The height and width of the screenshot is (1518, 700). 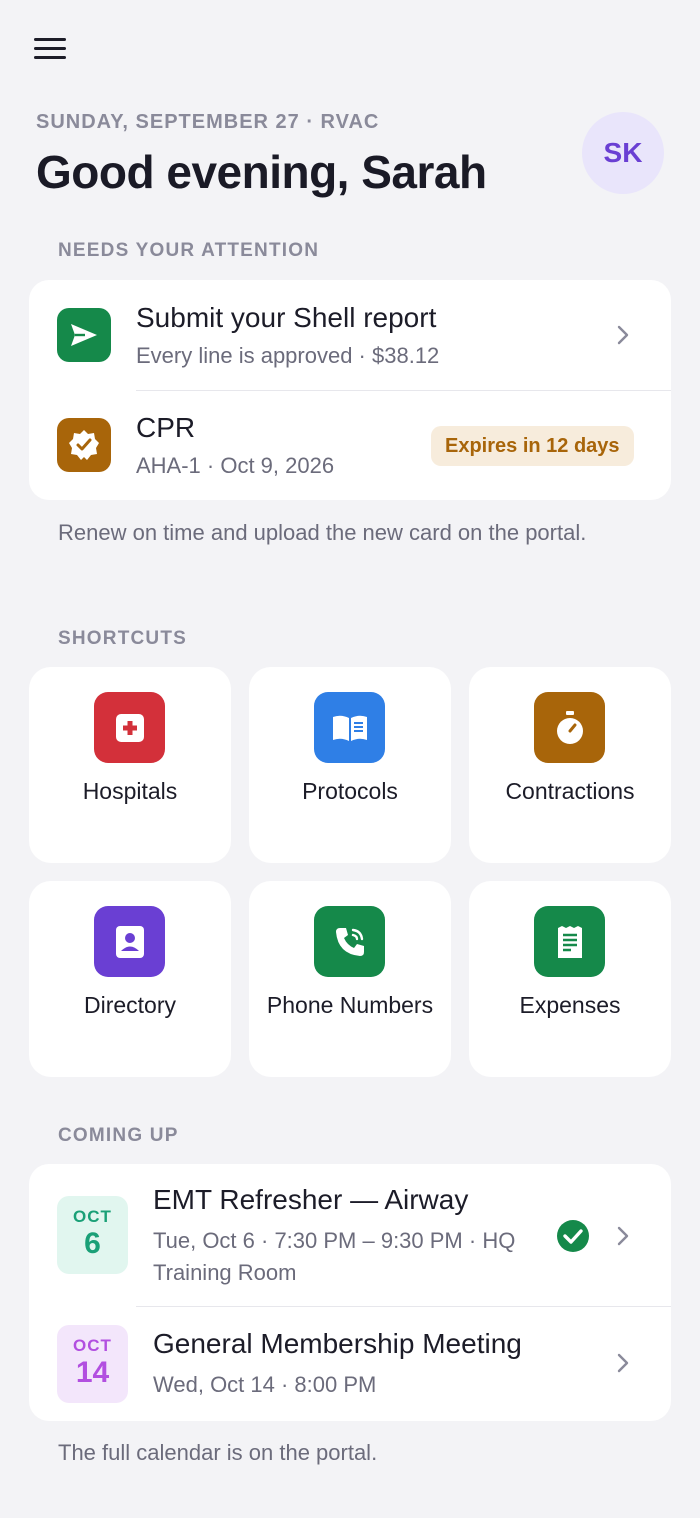 What do you see at coordinates (118, 1135) in the screenshot?
I see `section-label-coming-up: COMING UP` at bounding box center [118, 1135].